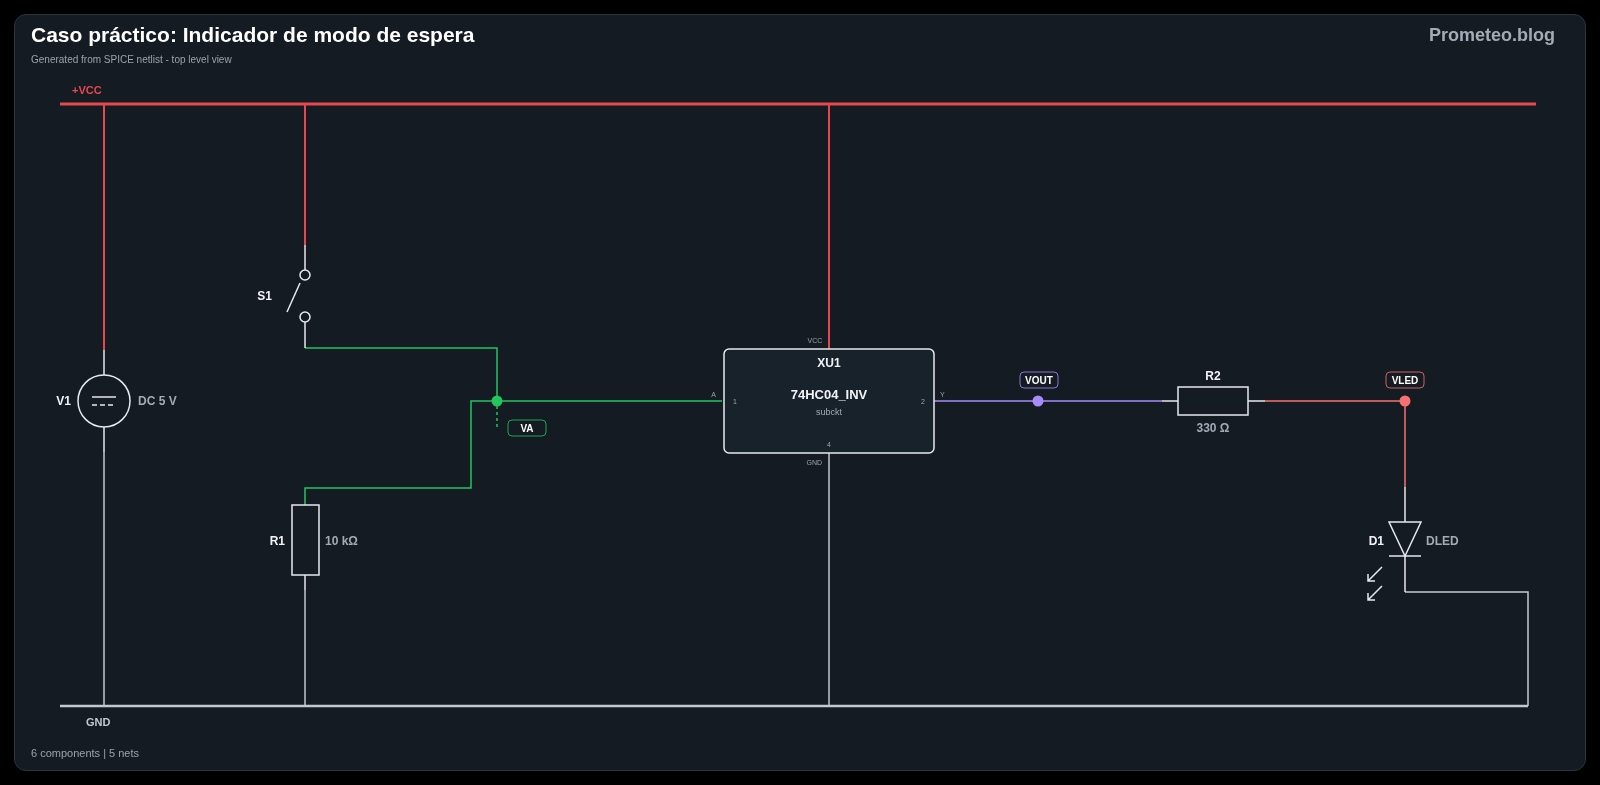 This screenshot has height=785, width=1600. What do you see at coordinates (1039, 380) in the screenshot?
I see `net-label: VOUT` at bounding box center [1039, 380].